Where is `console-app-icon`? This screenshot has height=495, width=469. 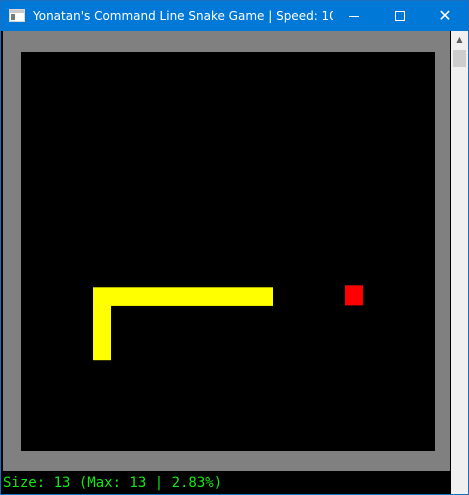
console-app-icon is located at coordinates (17, 15).